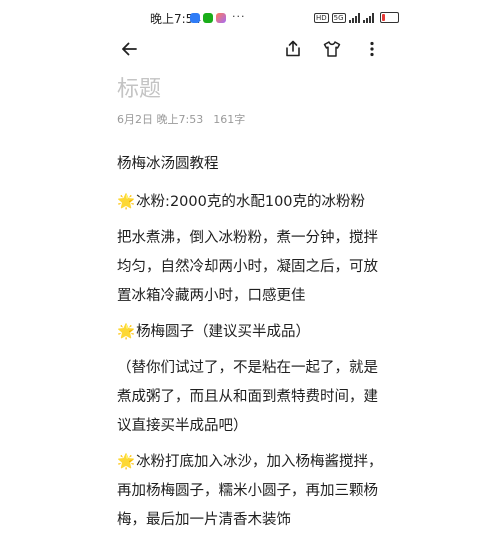 Image resolution: width=500 pixels, height=542 pixels. Describe the element at coordinates (229, 119) in the screenshot. I see `word-count: 161字` at that location.